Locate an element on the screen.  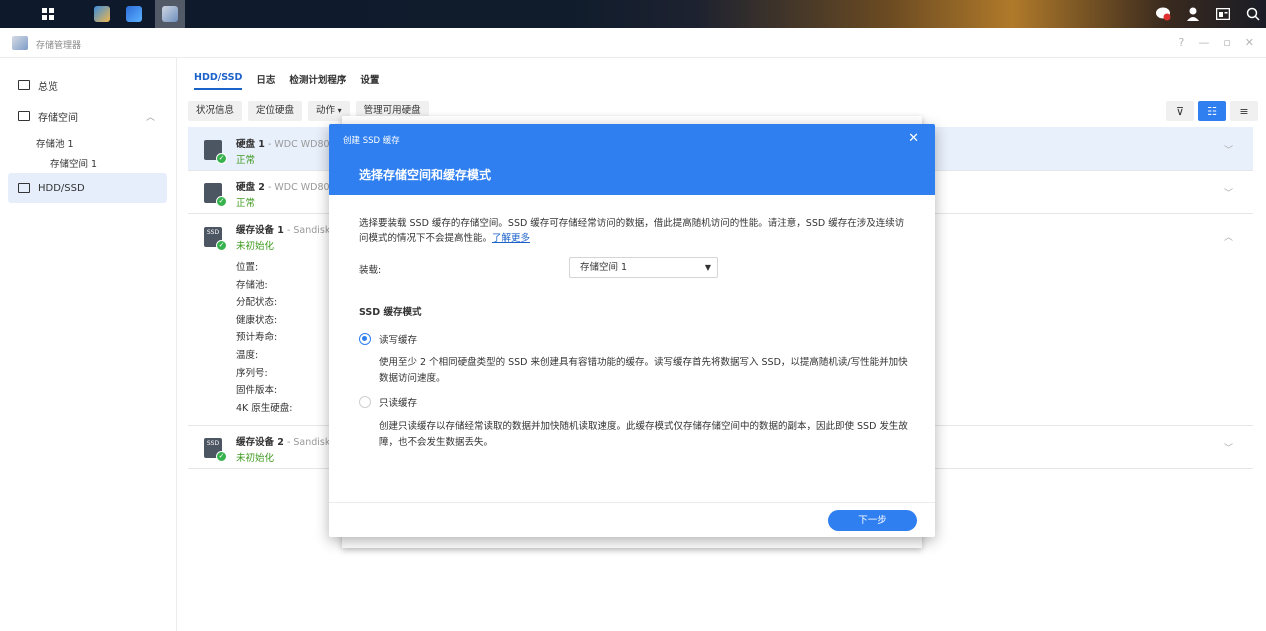
filter-button: ⊽ is located at coordinates (1180, 111).